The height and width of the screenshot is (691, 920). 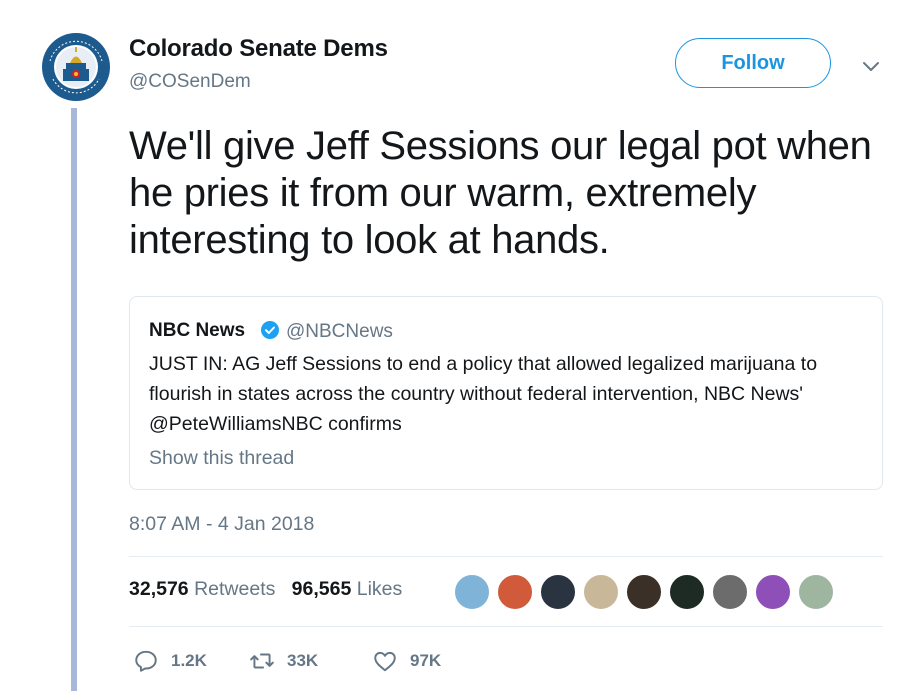 I want to click on likes-count-link: 96,565 Likes, so click(x=347, y=589).